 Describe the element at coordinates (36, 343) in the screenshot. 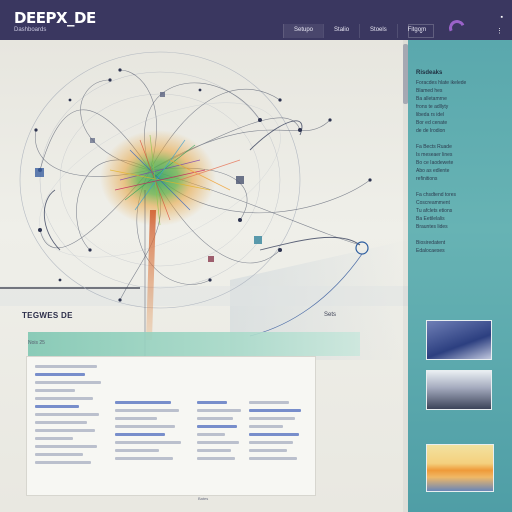

I see `section-subtitle: Nois 25` at that location.